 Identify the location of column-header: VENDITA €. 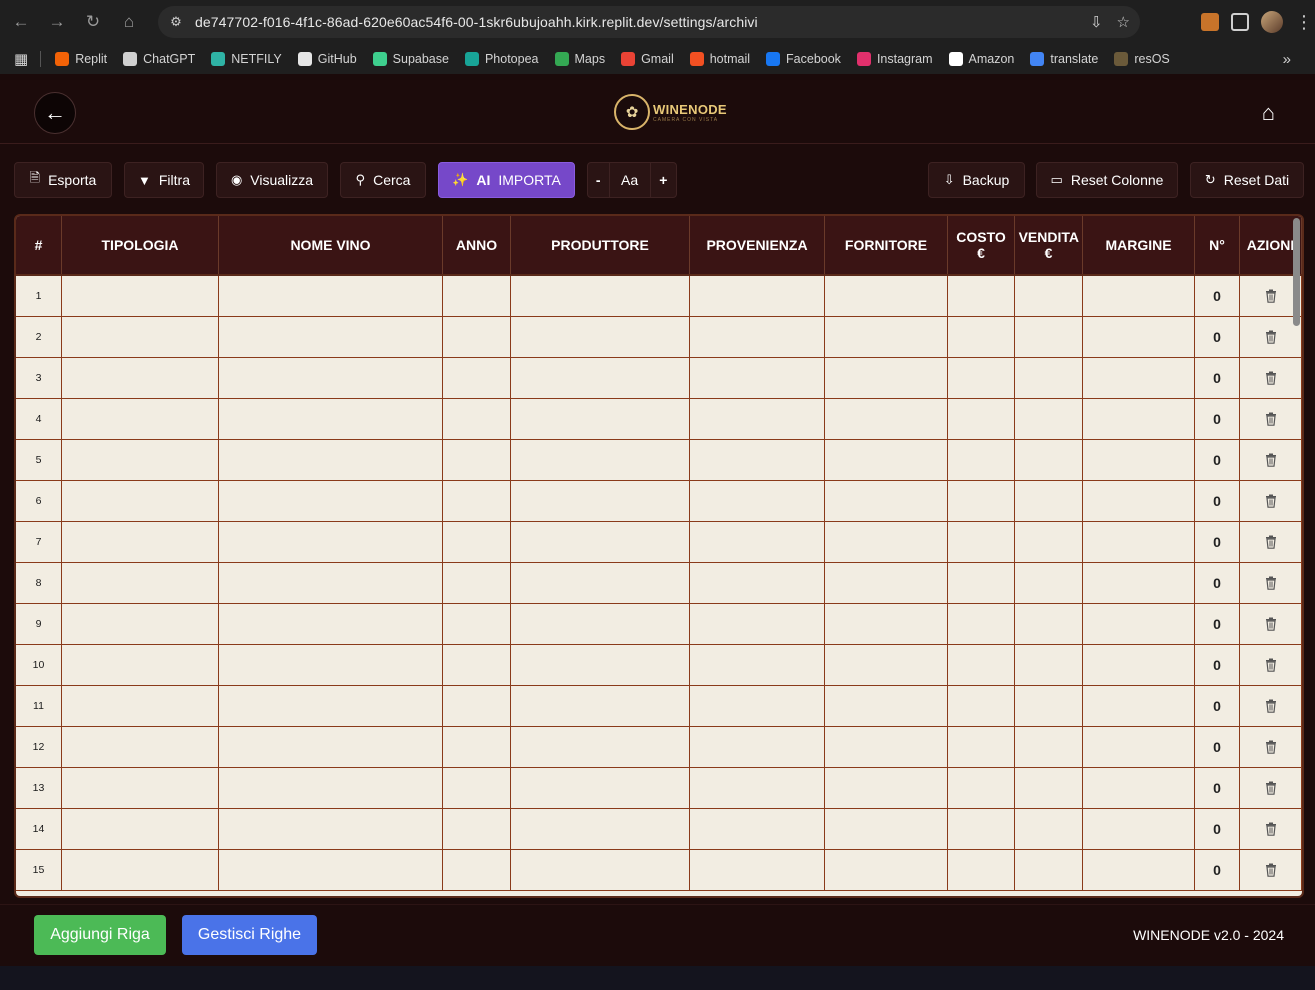
(1049, 245).